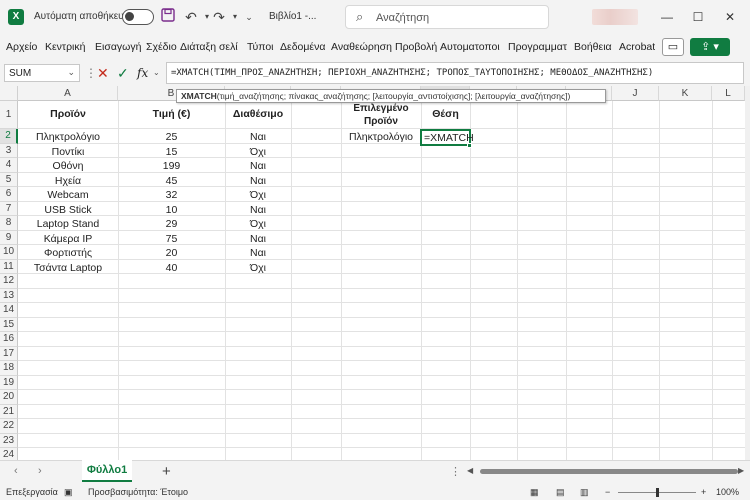 This screenshot has width=750, height=500. I want to click on sheet-tab-active: Φύλλο1, so click(107, 471).